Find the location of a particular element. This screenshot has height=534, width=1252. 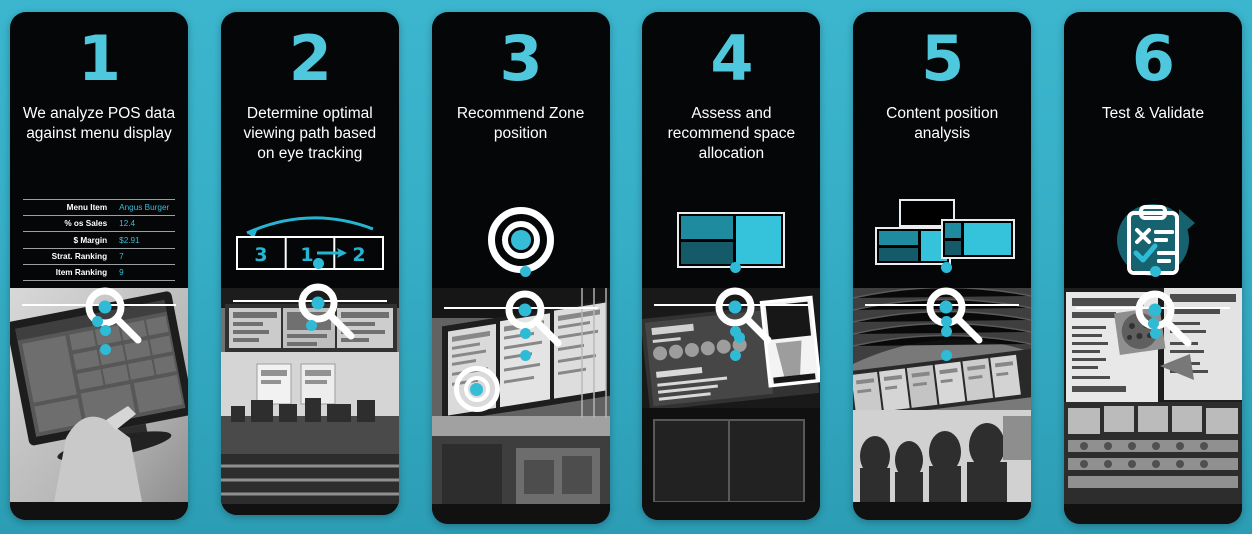

step-title-1: We analyze POS data against menu display is located at coordinates (99, 124).